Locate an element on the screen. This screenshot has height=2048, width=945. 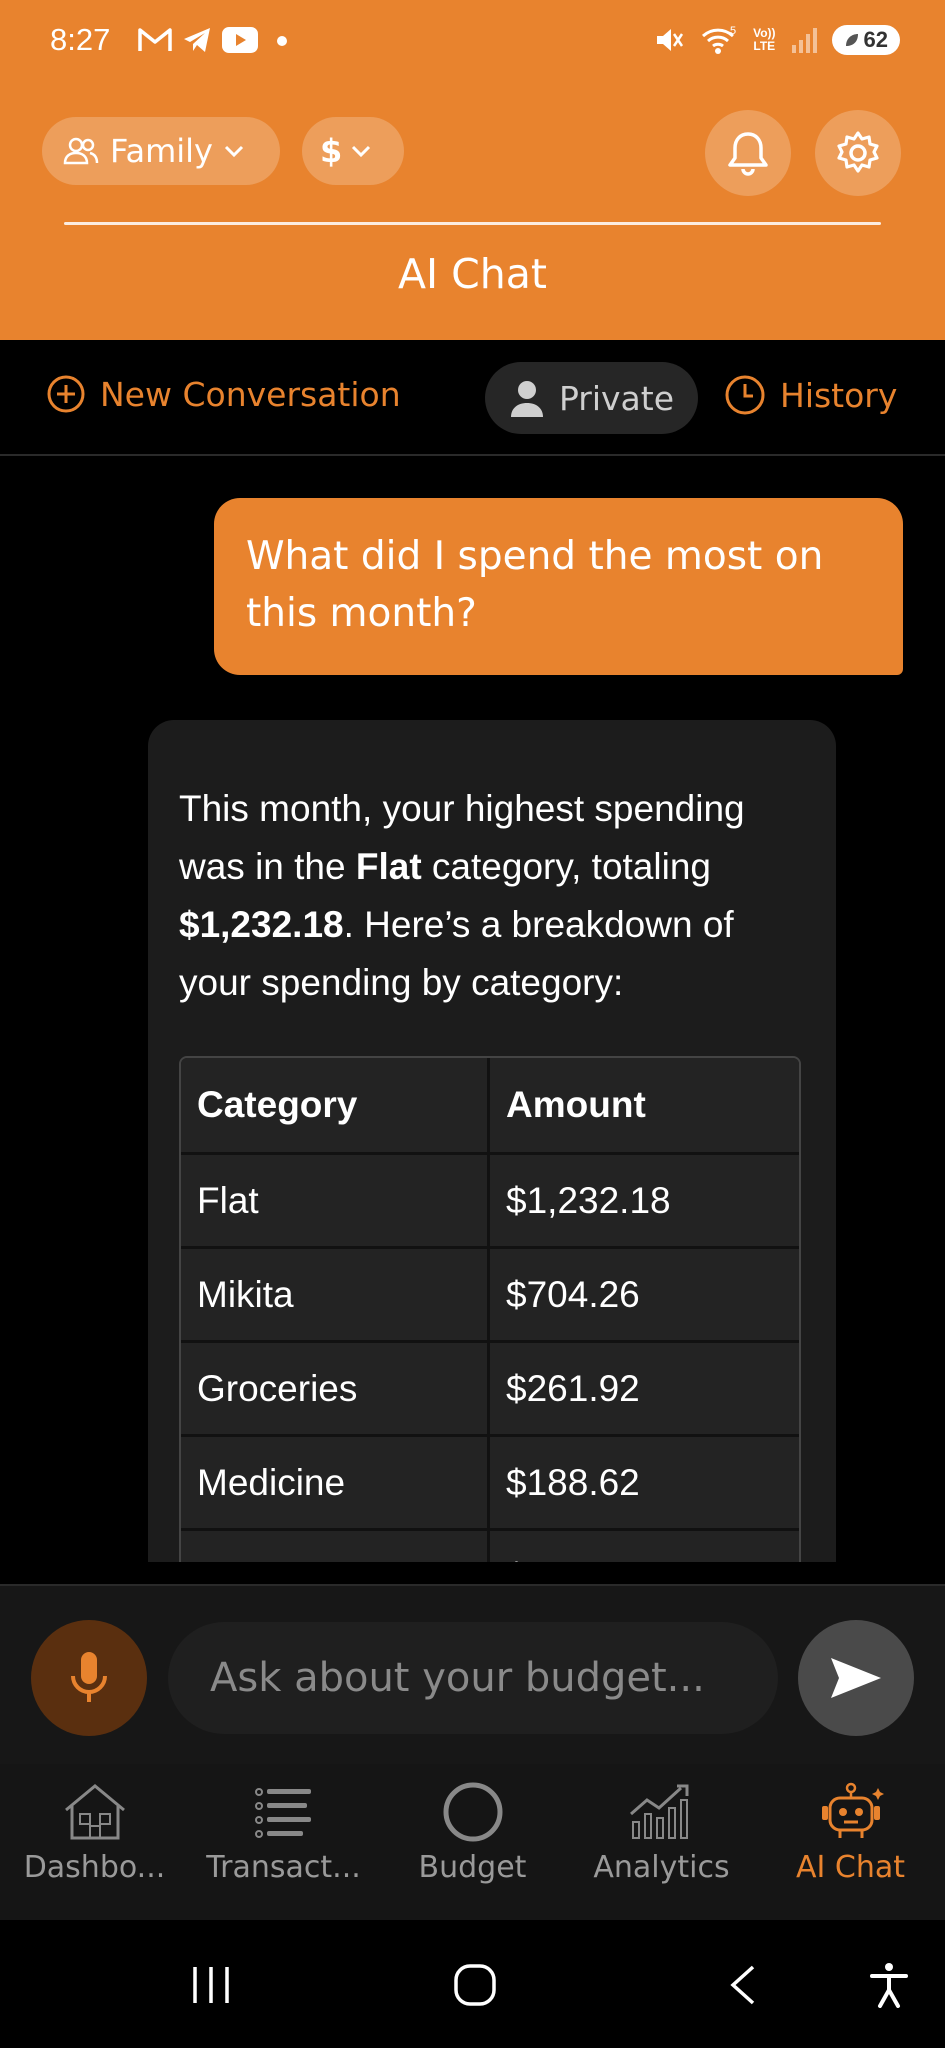
battery-level: 62 is located at coordinates (875, 39).